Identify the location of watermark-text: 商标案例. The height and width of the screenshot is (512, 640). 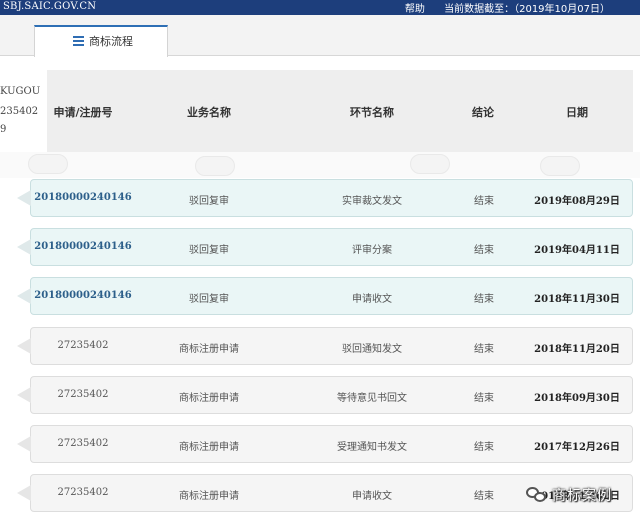
(582, 496).